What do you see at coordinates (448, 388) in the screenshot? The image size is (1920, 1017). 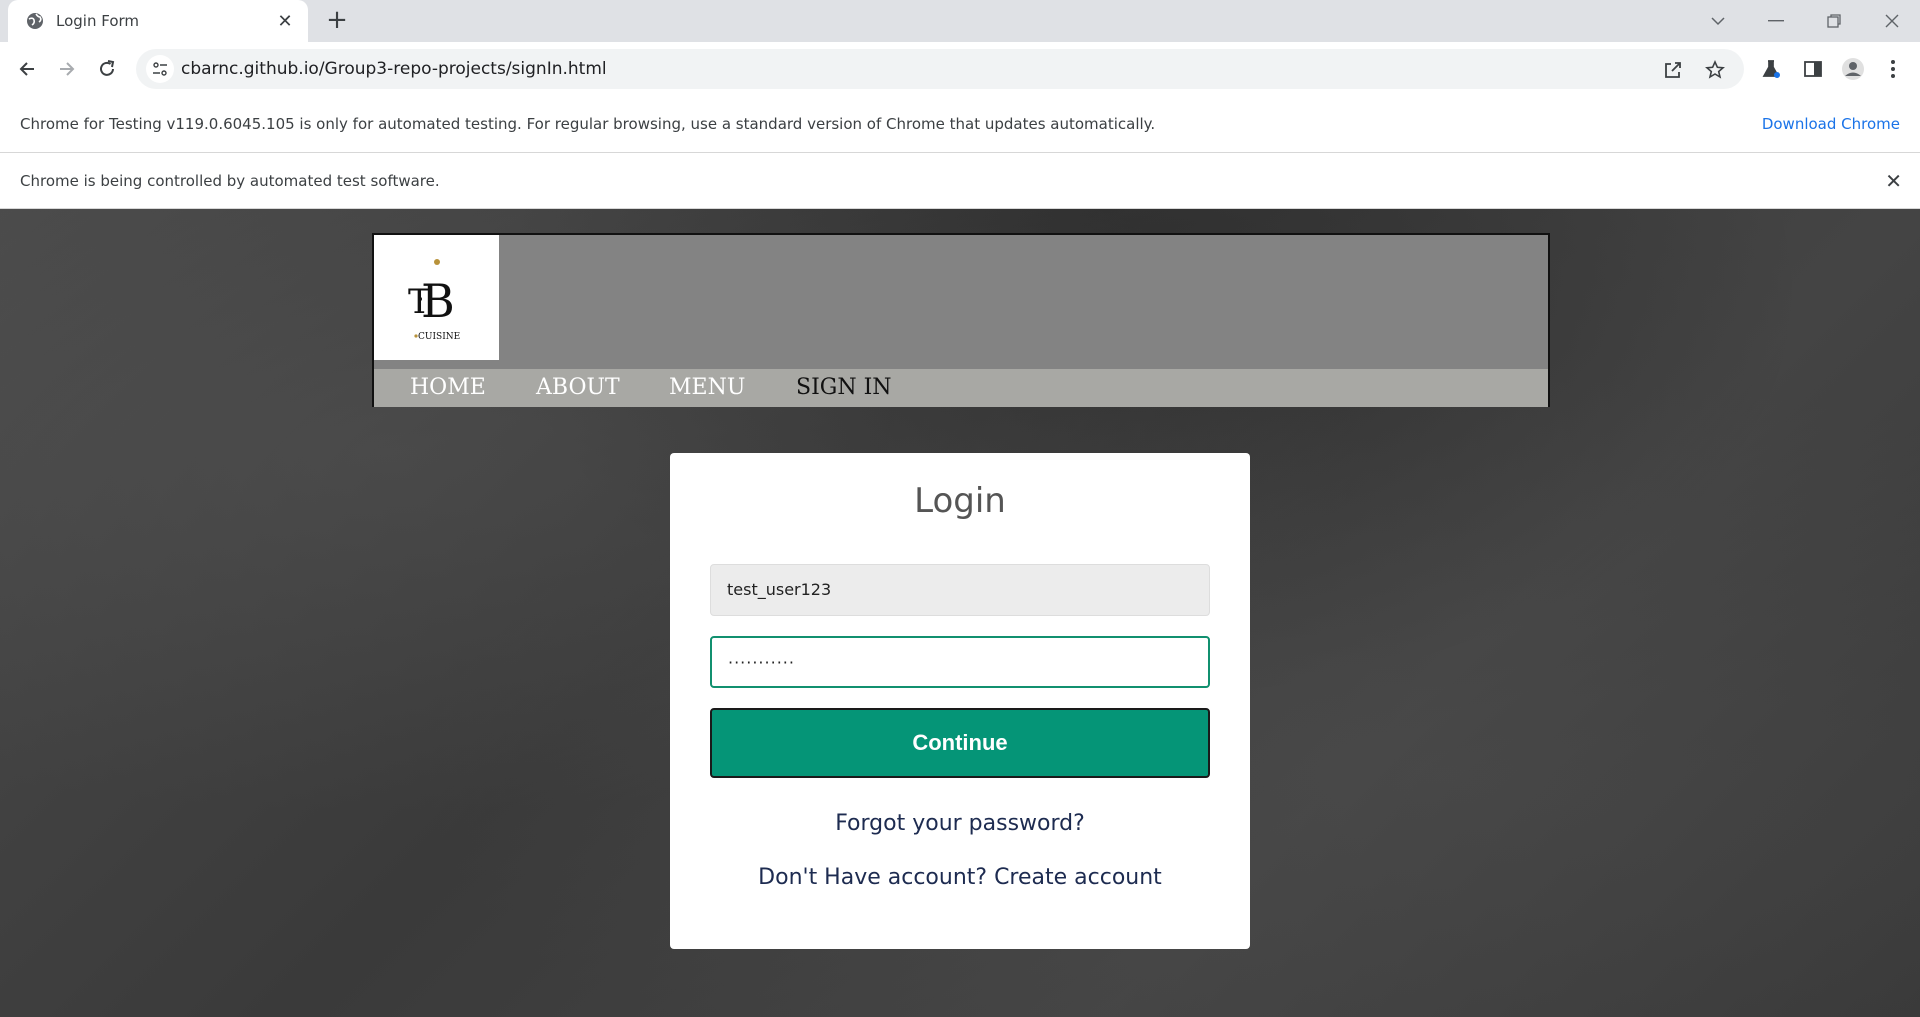 I see `nav-home-link: HOME` at bounding box center [448, 388].